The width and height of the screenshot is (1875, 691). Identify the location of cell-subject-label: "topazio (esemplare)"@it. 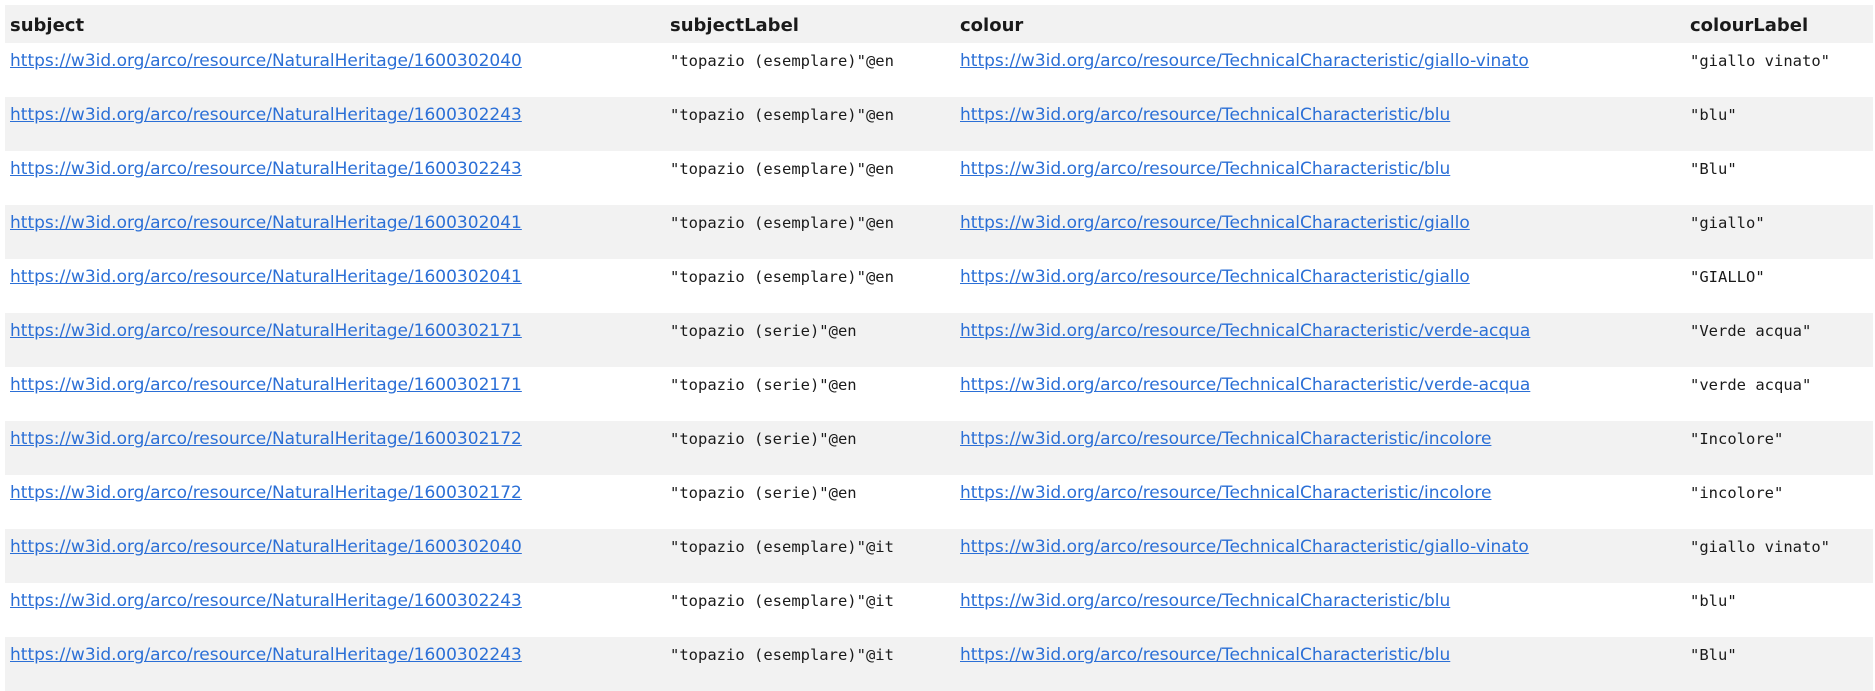
(810, 664).